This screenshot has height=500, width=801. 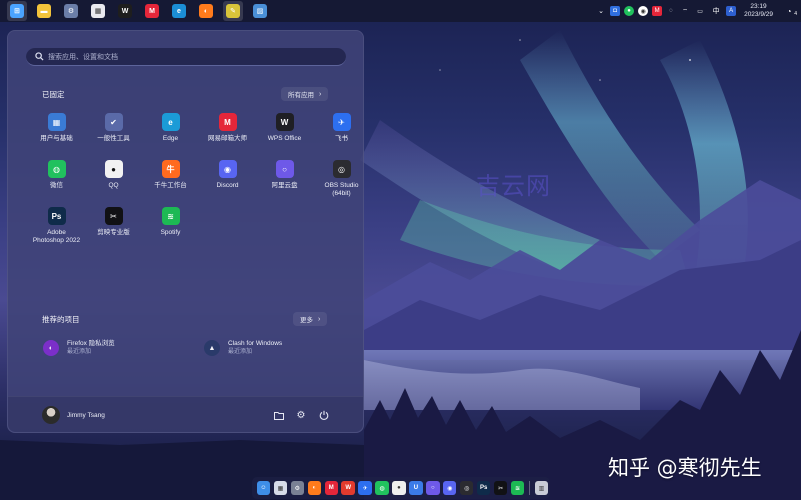 What do you see at coordinates (79, 352) in the screenshot?
I see `recommended-subtitle: 最近添加` at bounding box center [79, 352].